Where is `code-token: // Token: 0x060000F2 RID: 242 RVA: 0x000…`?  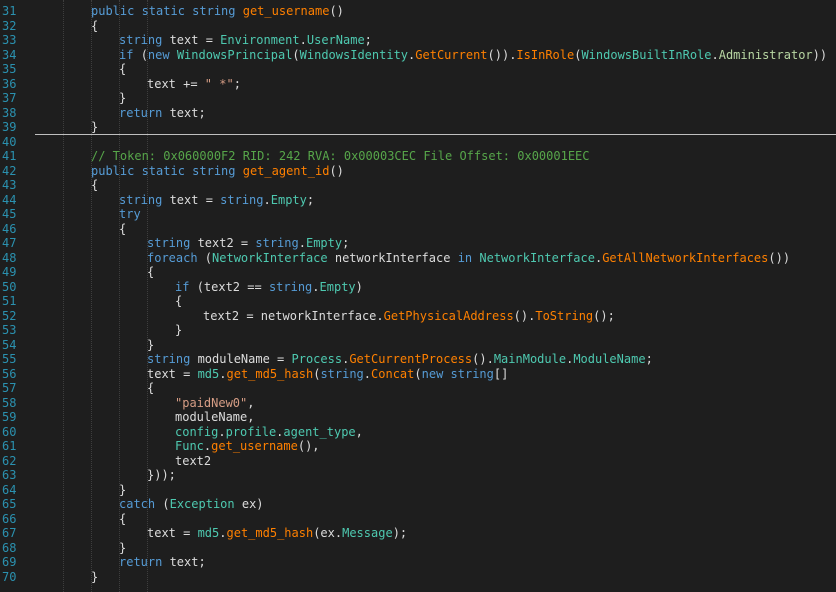
code-token: // Token: 0x060000F2 RID: 242 RVA: 0x000… is located at coordinates (340, 156).